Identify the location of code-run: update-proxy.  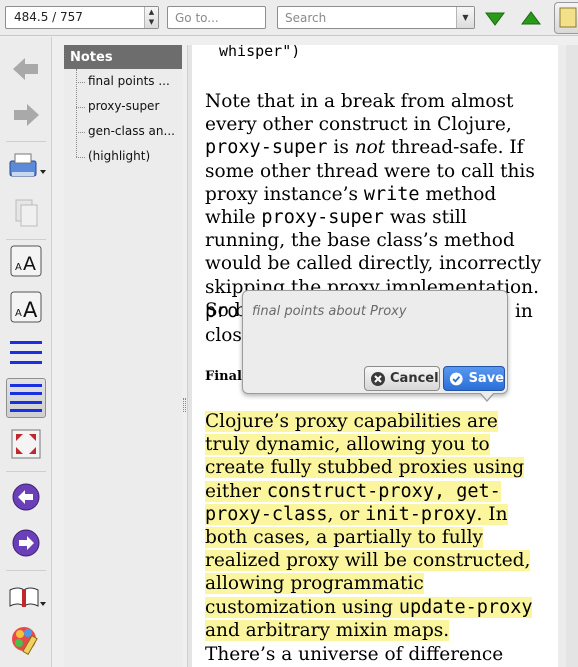
(465, 607).